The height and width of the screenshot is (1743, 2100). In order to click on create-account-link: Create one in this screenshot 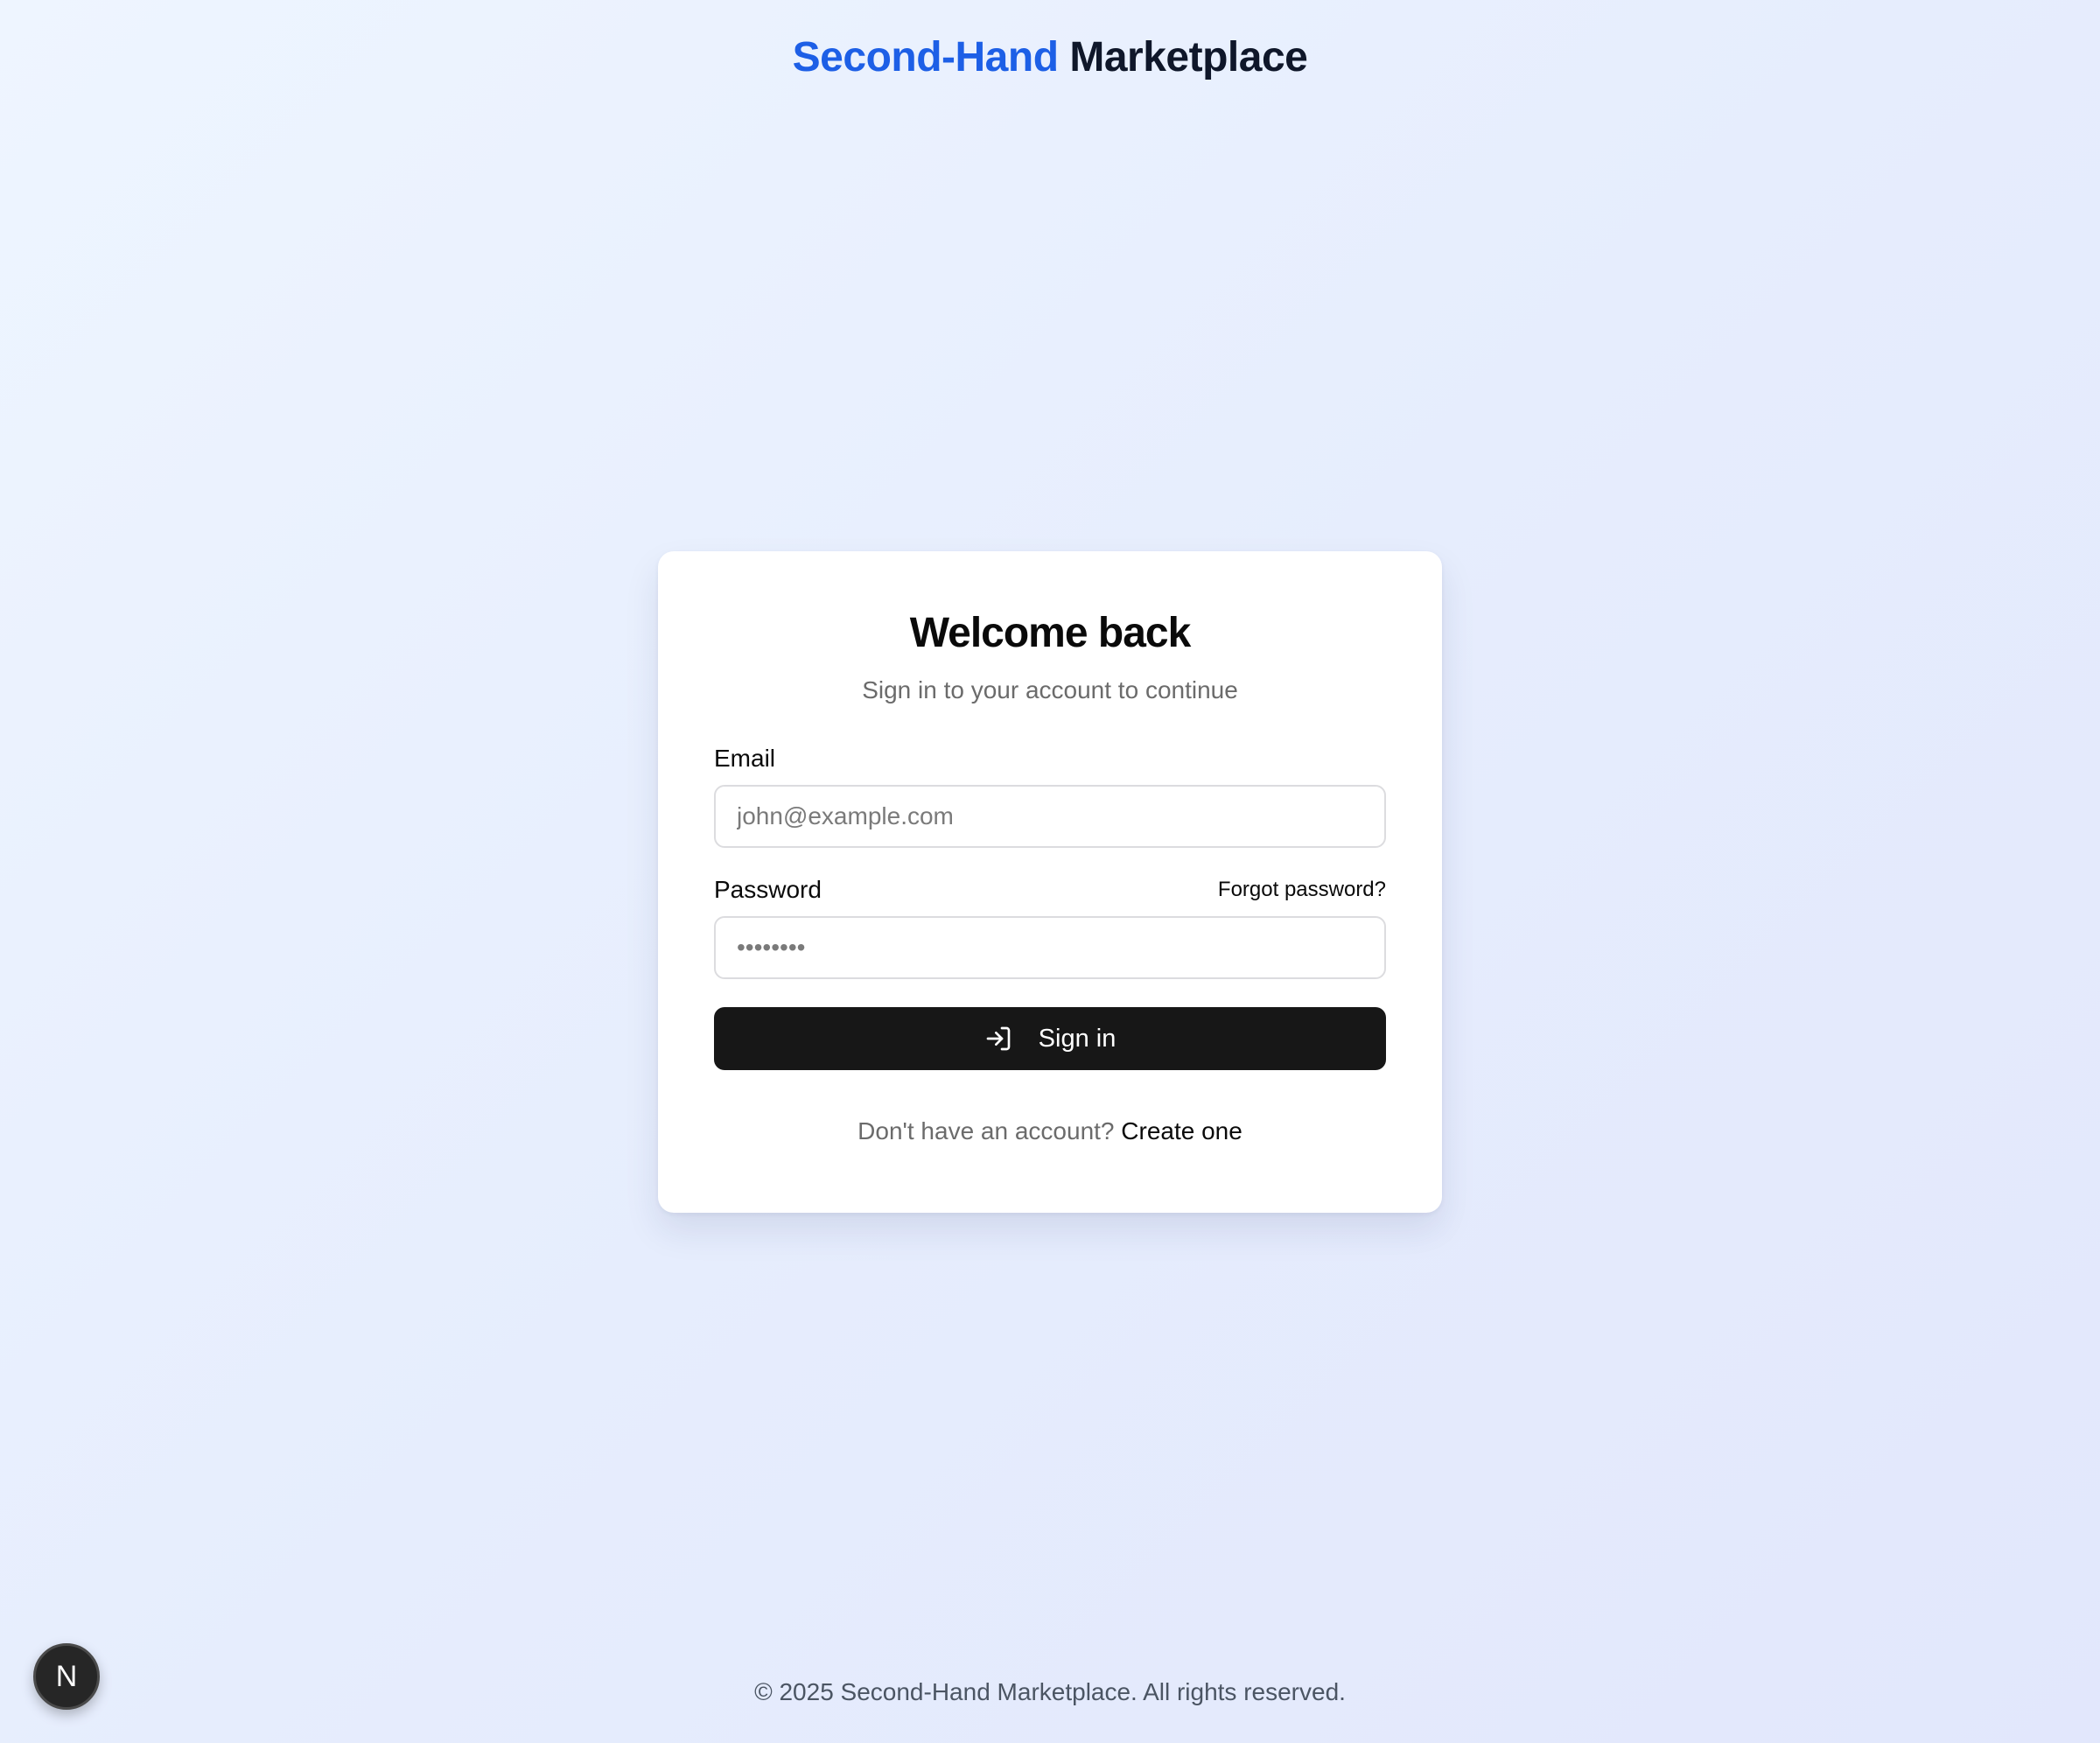, I will do `click(1181, 1130)`.